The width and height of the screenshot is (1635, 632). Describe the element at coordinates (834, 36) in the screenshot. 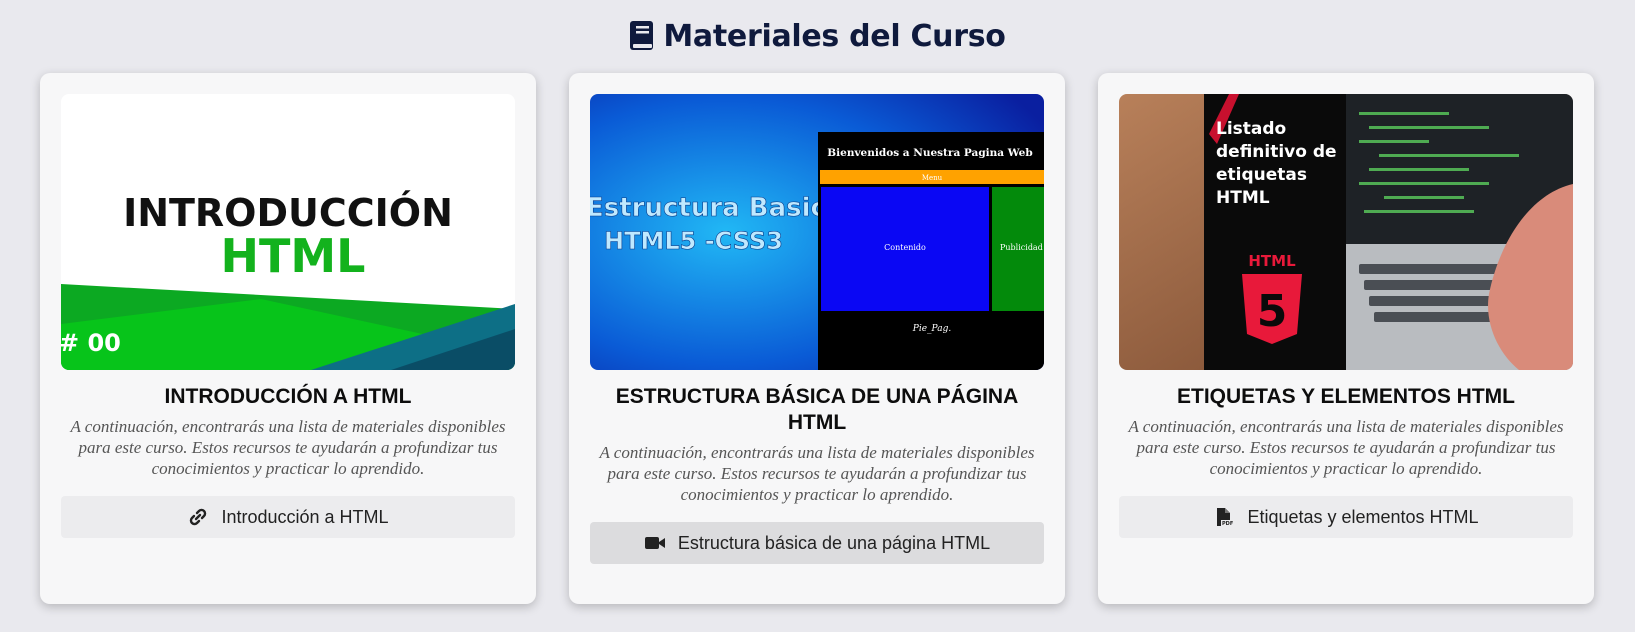

I see `page-title: Materiales del Curso` at that location.